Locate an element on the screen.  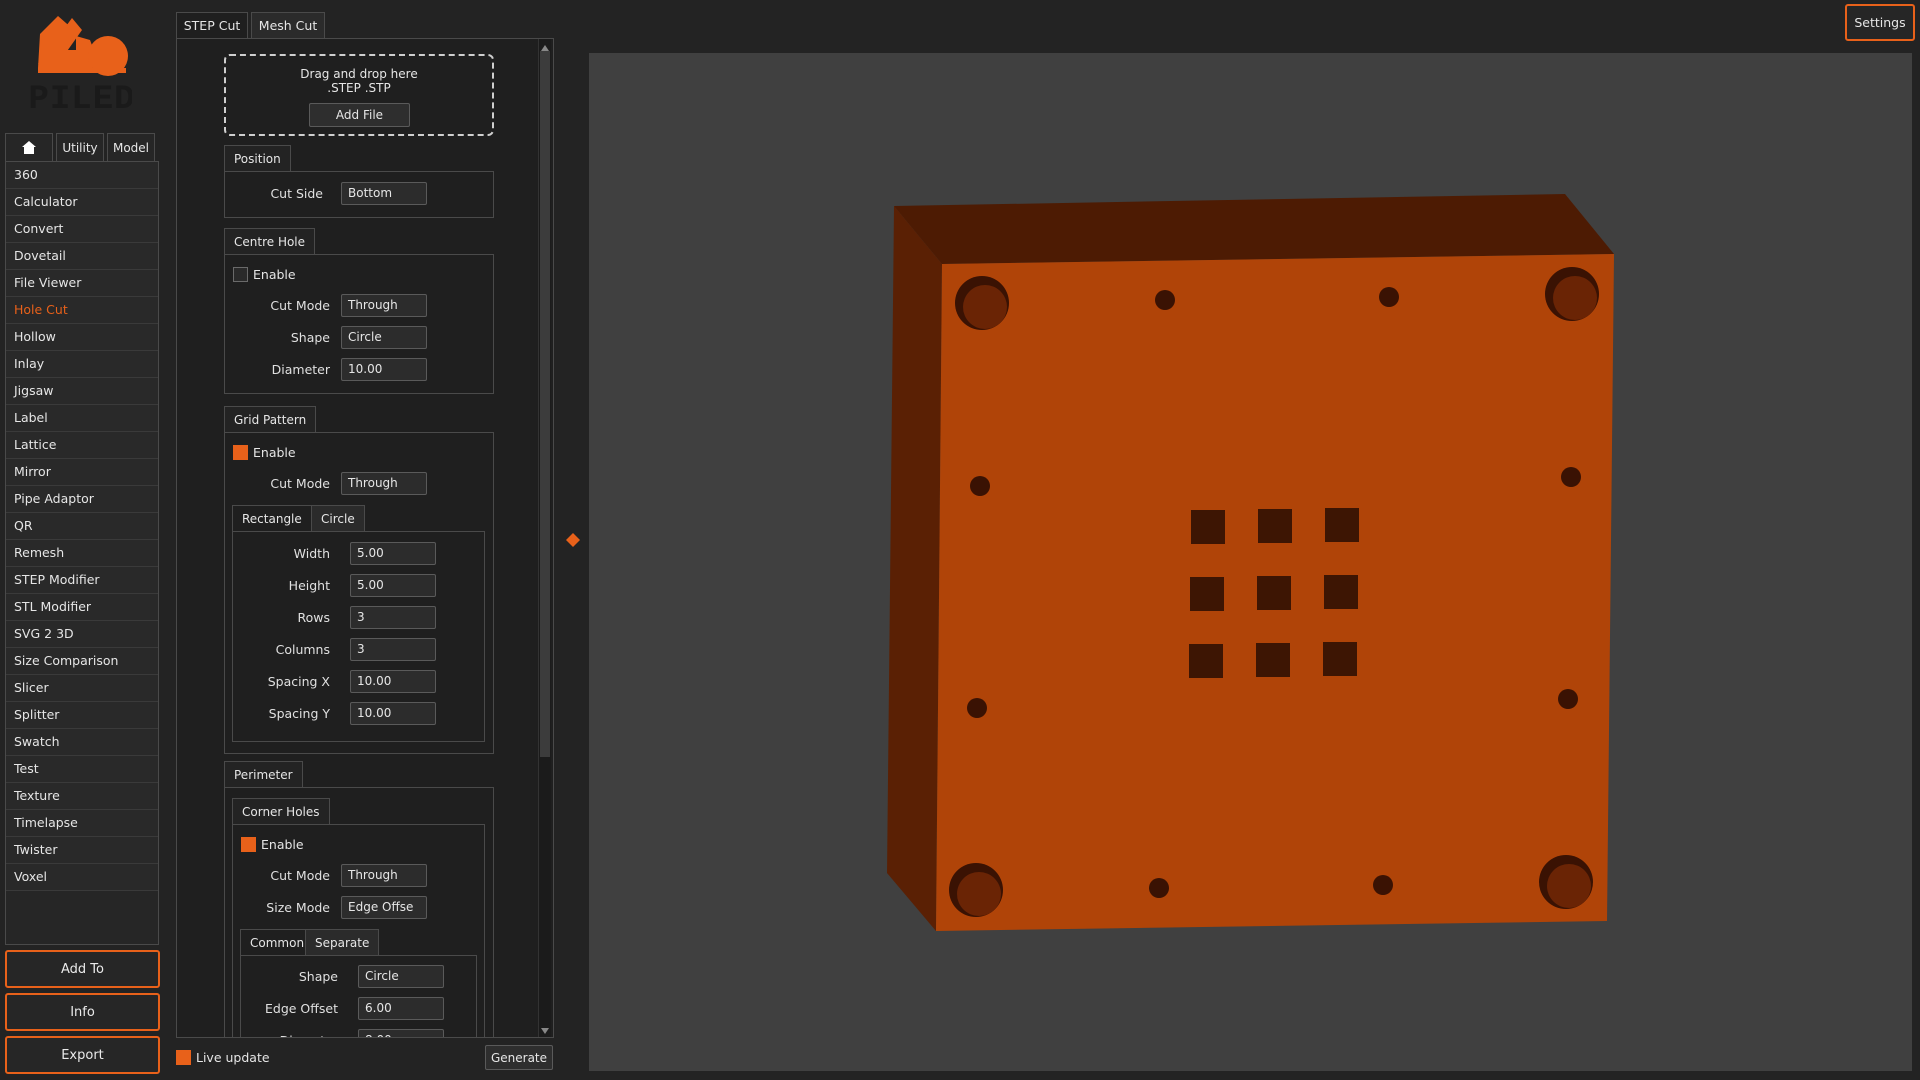
perimeter-section-title: Perimeter is located at coordinates (263, 774).